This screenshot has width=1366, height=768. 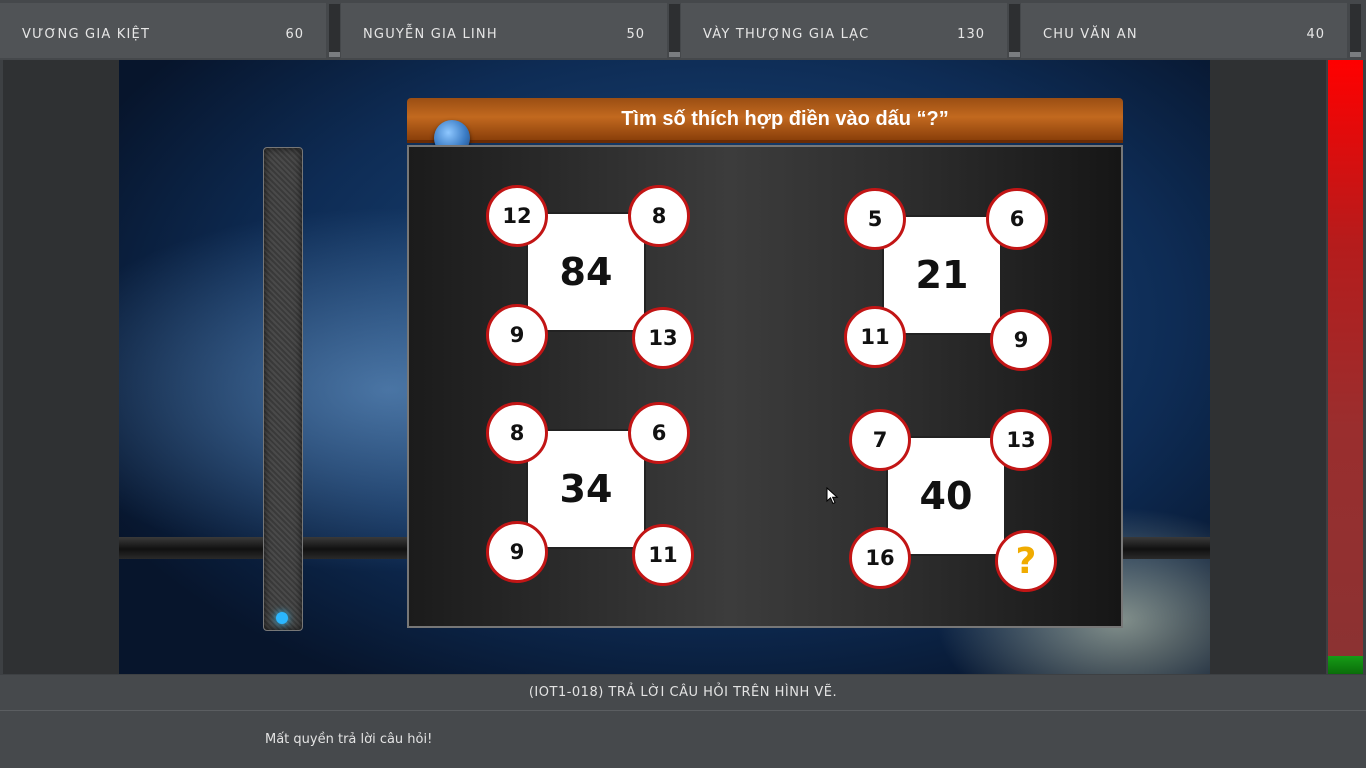 I want to click on countdown-timer-bar, so click(x=1345, y=367).